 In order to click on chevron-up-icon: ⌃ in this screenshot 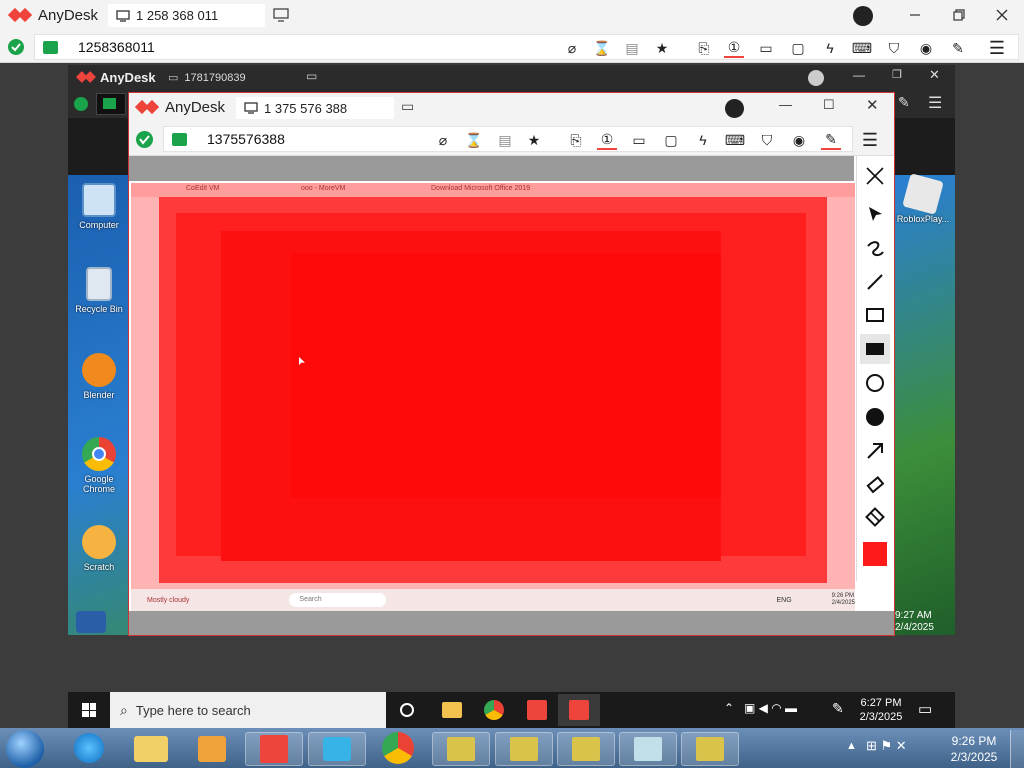, I will do `click(729, 708)`.